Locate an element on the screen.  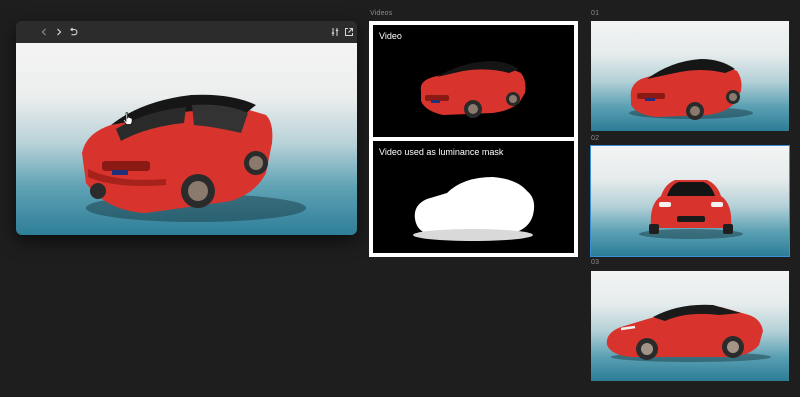
car-front-thumbnail-image is located at coordinates (691, 209).